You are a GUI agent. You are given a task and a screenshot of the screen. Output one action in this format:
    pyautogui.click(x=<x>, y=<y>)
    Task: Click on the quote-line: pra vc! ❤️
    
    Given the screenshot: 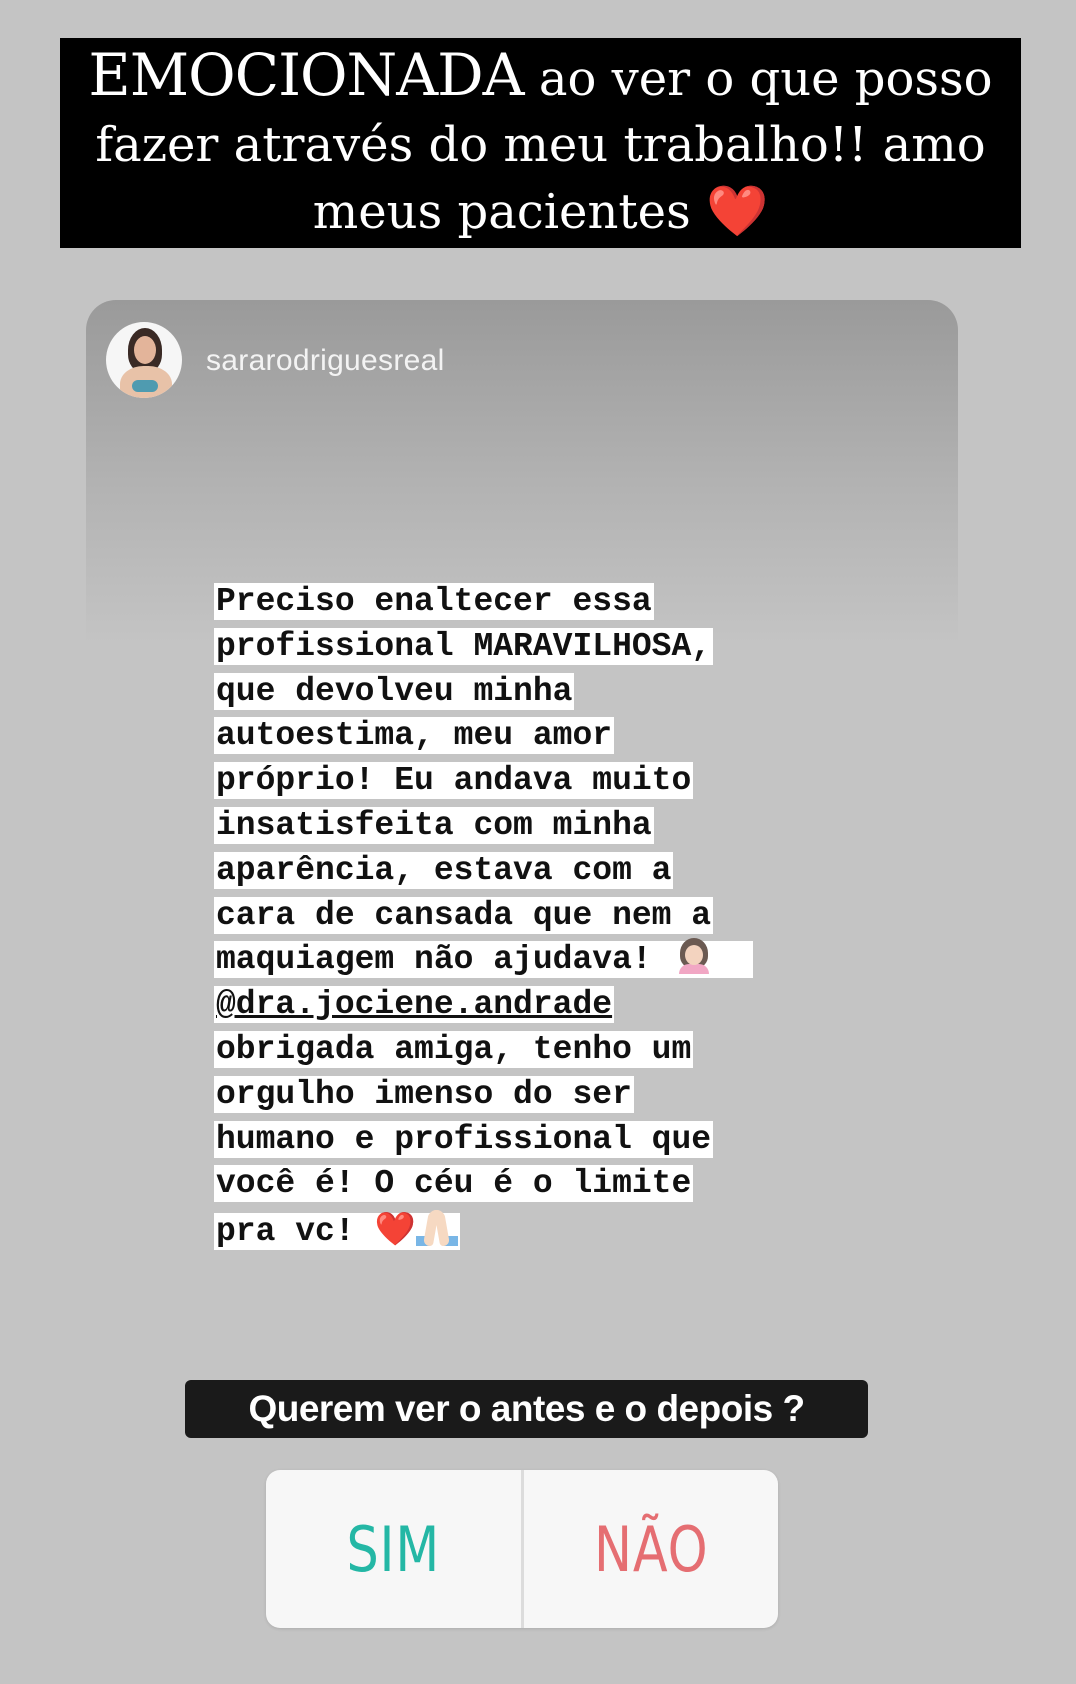 What is the action you would take?
    pyautogui.click(x=534, y=1231)
    